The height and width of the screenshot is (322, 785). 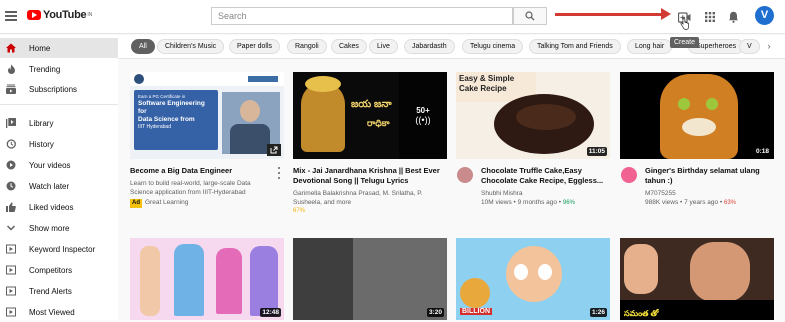 What do you see at coordinates (423, 120) in the screenshot?
I see `mix-radio-icon: ((•))` at bounding box center [423, 120].